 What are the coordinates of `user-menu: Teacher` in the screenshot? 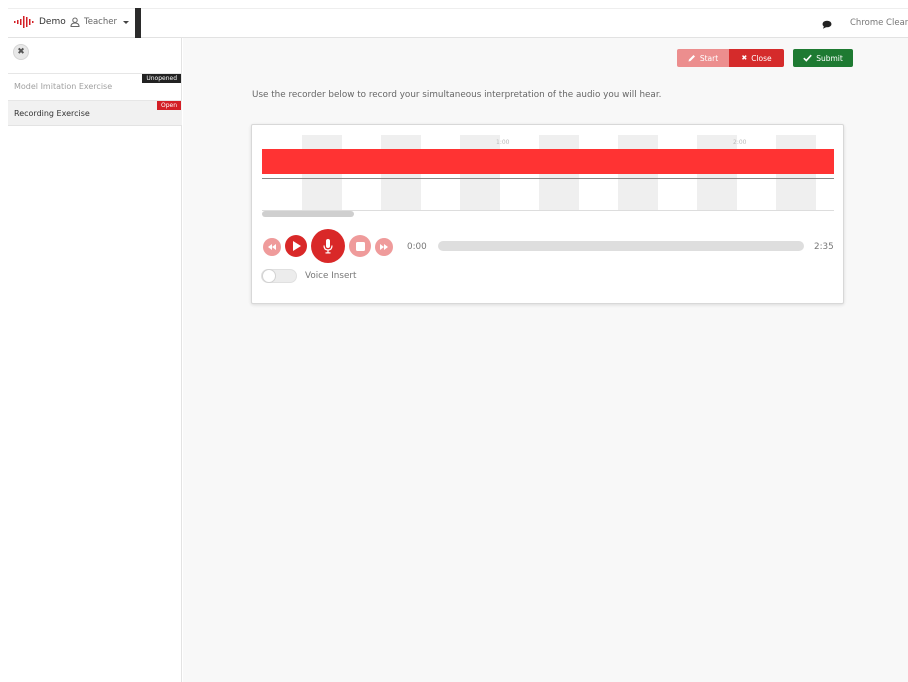 It's located at (99, 22).